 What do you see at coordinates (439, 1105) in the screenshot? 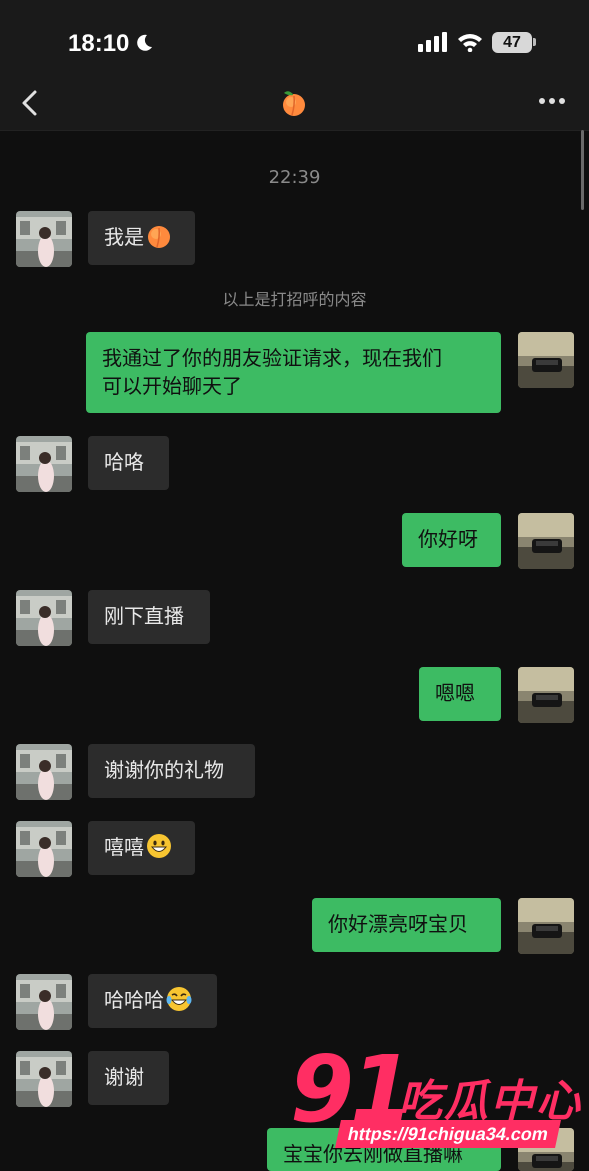
I see `watermark-logo: 91 吃瓜中心 https://91chigua34.com` at bounding box center [439, 1105].